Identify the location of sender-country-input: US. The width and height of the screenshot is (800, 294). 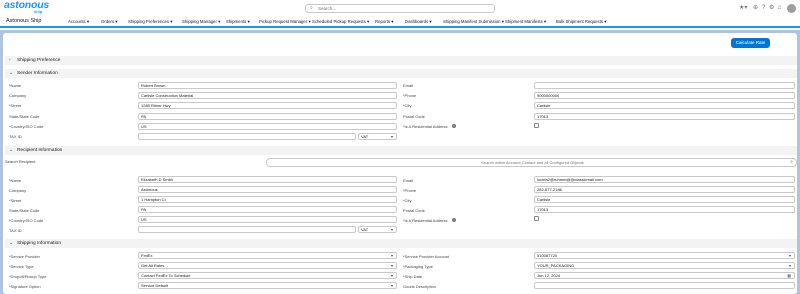
(267, 126).